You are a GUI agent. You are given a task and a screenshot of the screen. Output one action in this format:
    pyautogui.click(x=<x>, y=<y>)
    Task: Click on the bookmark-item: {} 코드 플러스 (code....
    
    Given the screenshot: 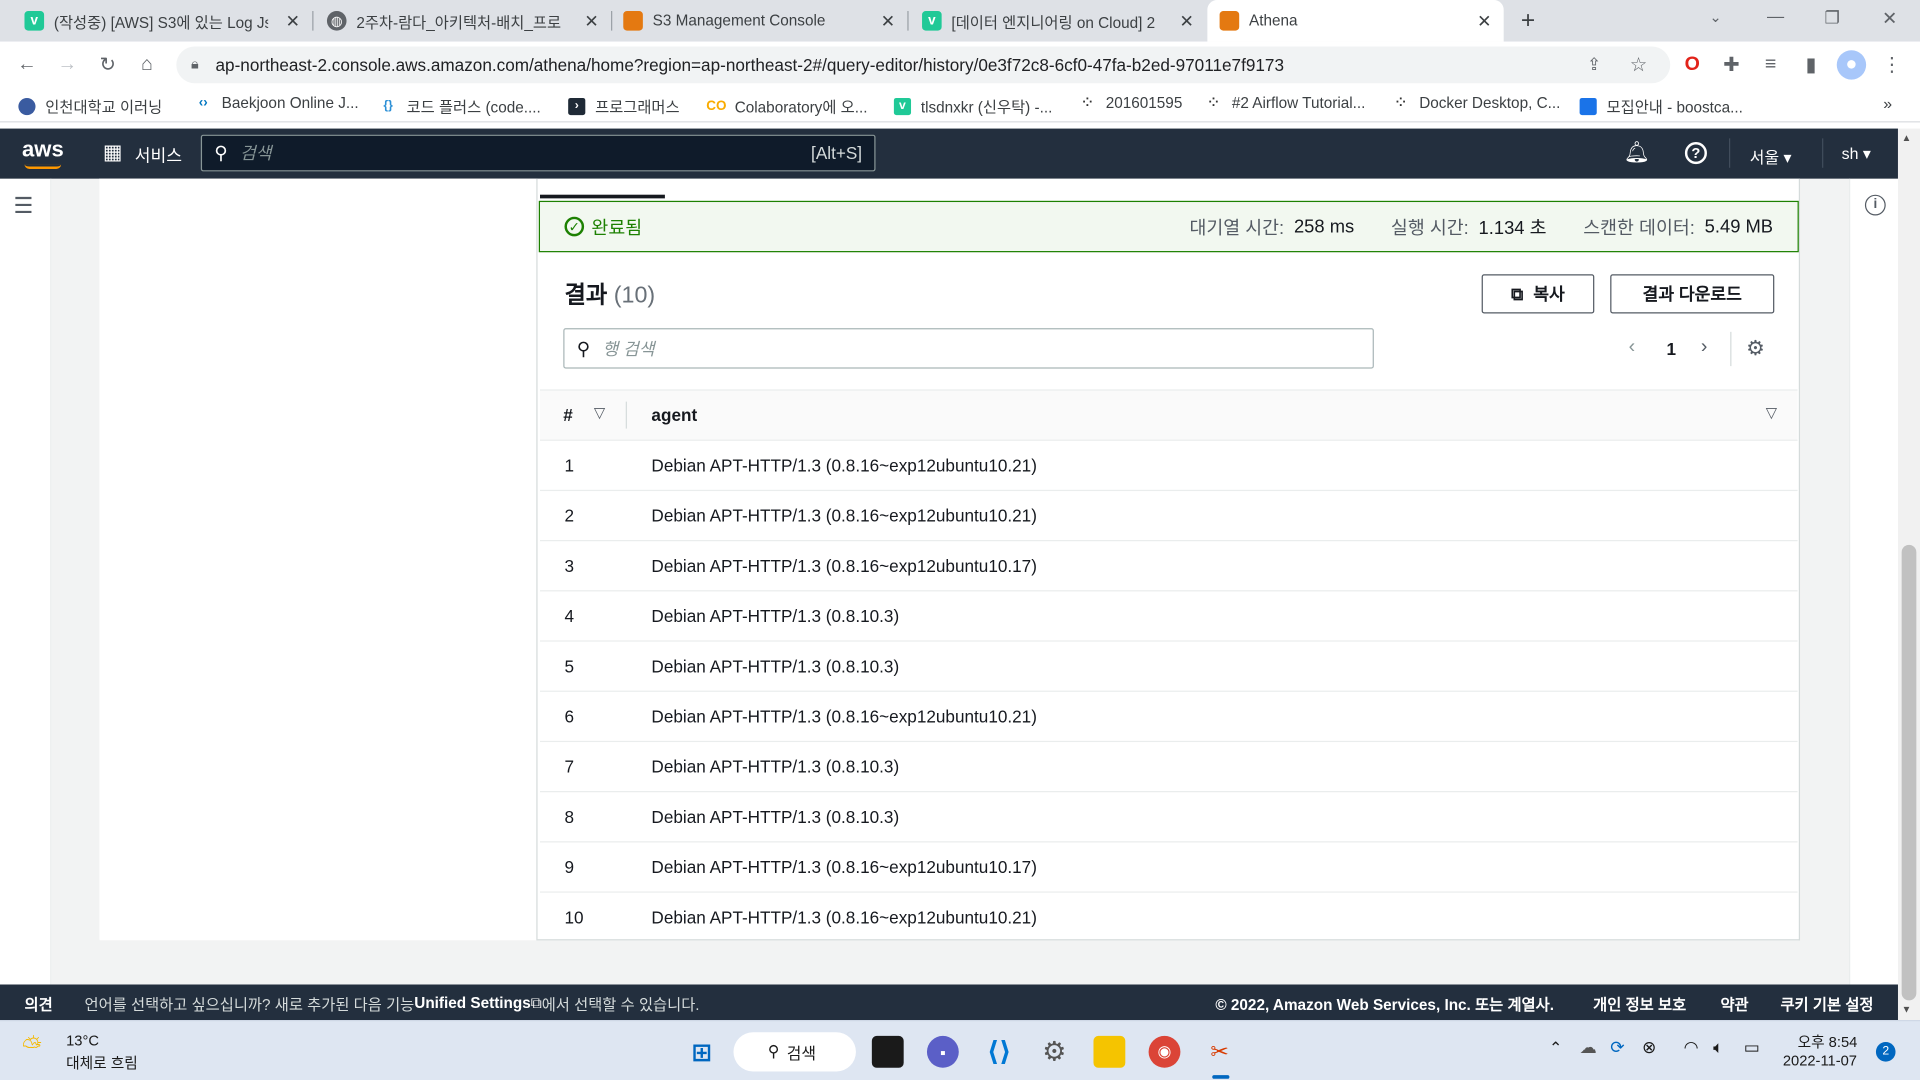 What is the action you would take?
    pyautogui.click(x=460, y=105)
    